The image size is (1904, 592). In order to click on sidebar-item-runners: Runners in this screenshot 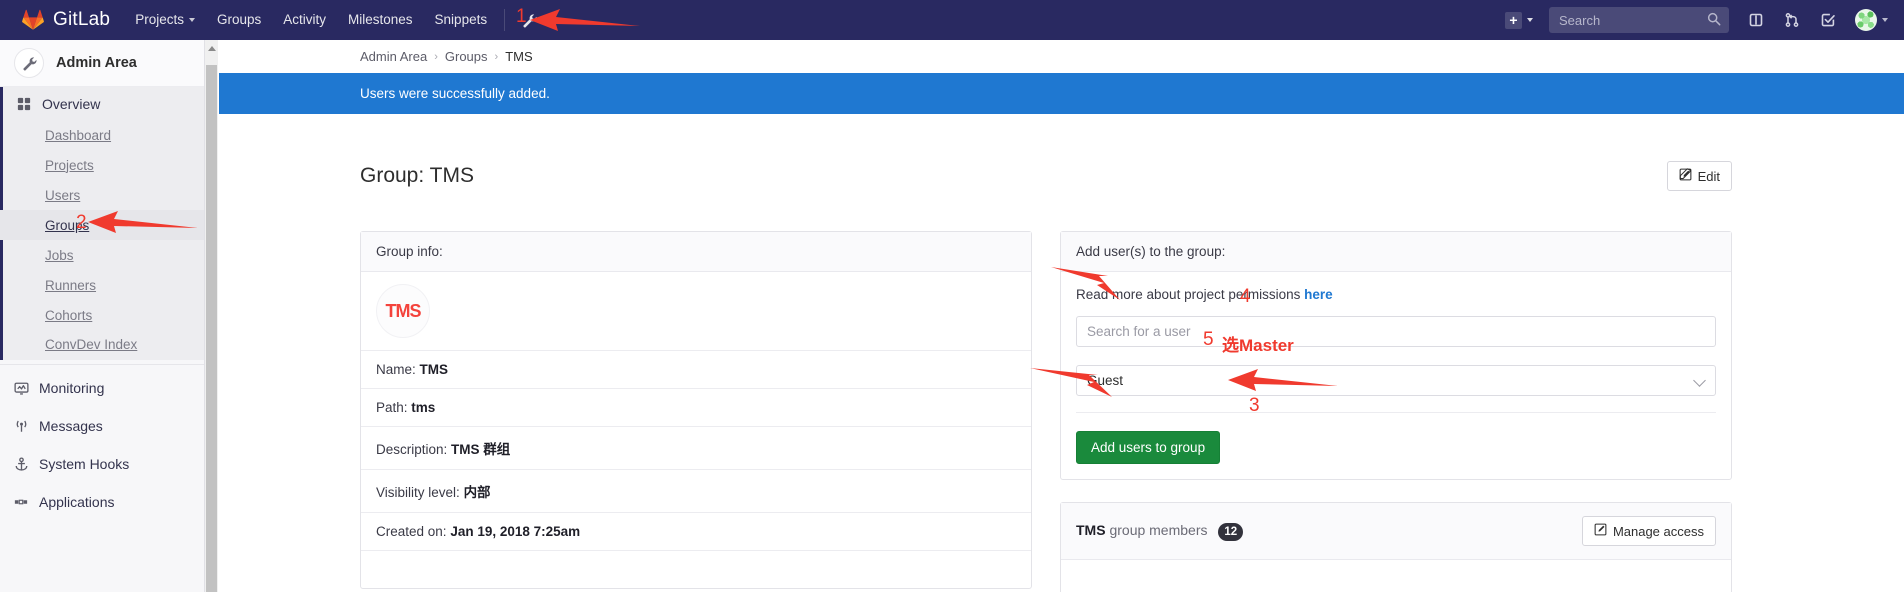, I will do `click(103, 285)`.